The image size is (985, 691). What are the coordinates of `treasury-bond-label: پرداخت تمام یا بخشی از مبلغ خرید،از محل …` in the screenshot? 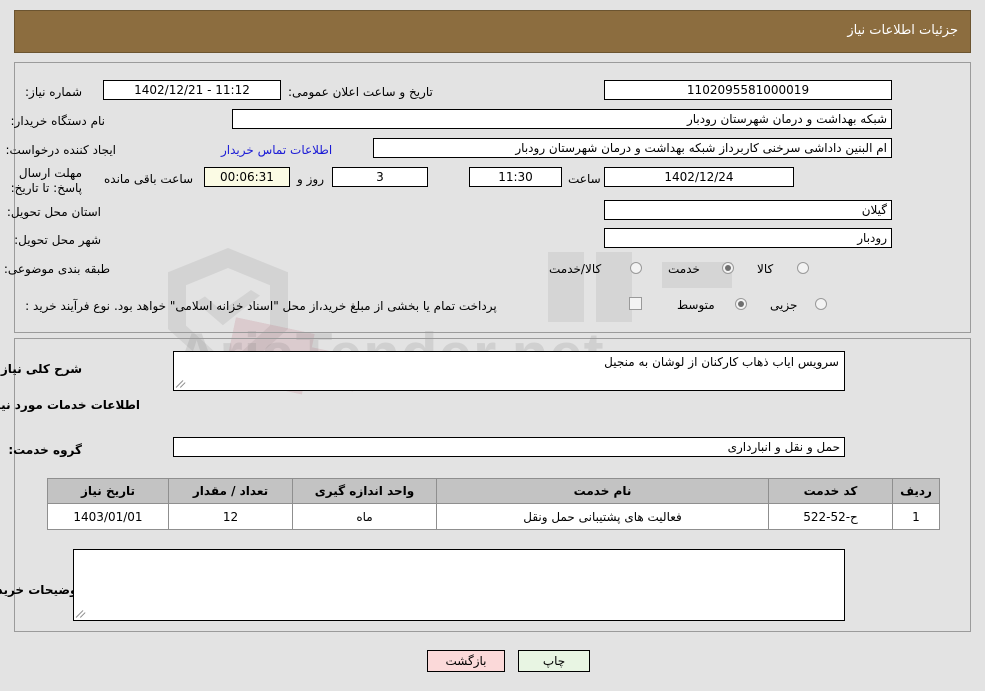 It's located at (305, 306).